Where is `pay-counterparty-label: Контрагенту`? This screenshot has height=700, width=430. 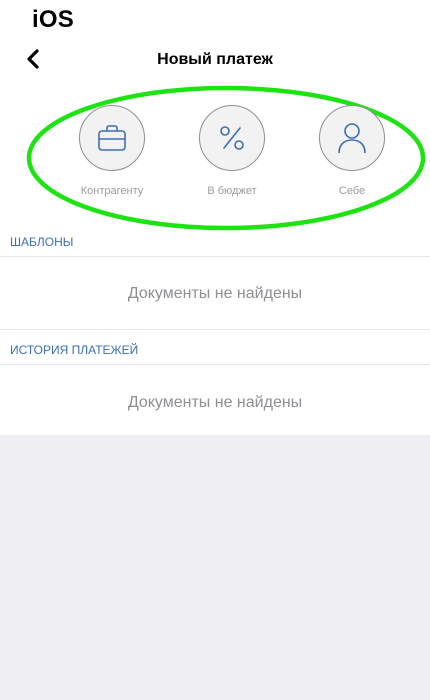
pay-counterparty-label: Контрагенту is located at coordinates (112, 191).